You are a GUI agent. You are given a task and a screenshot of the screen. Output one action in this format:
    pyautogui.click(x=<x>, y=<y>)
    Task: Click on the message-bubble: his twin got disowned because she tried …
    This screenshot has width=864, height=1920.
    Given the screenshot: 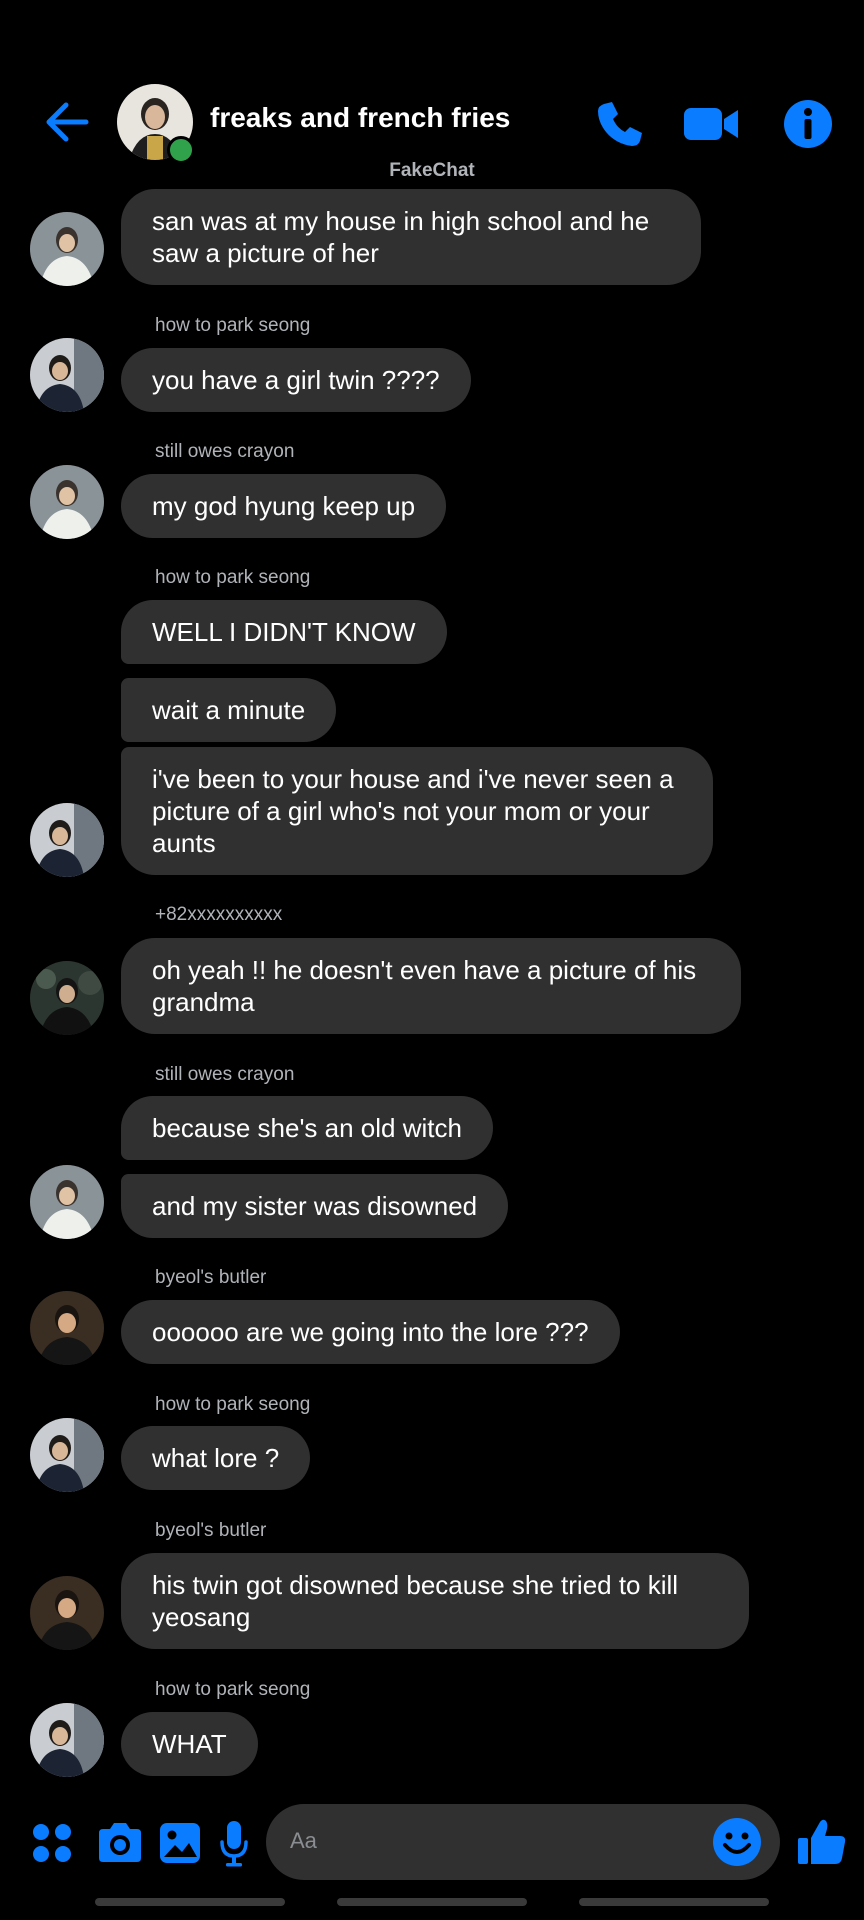 What is the action you would take?
    pyautogui.click(x=435, y=1601)
    